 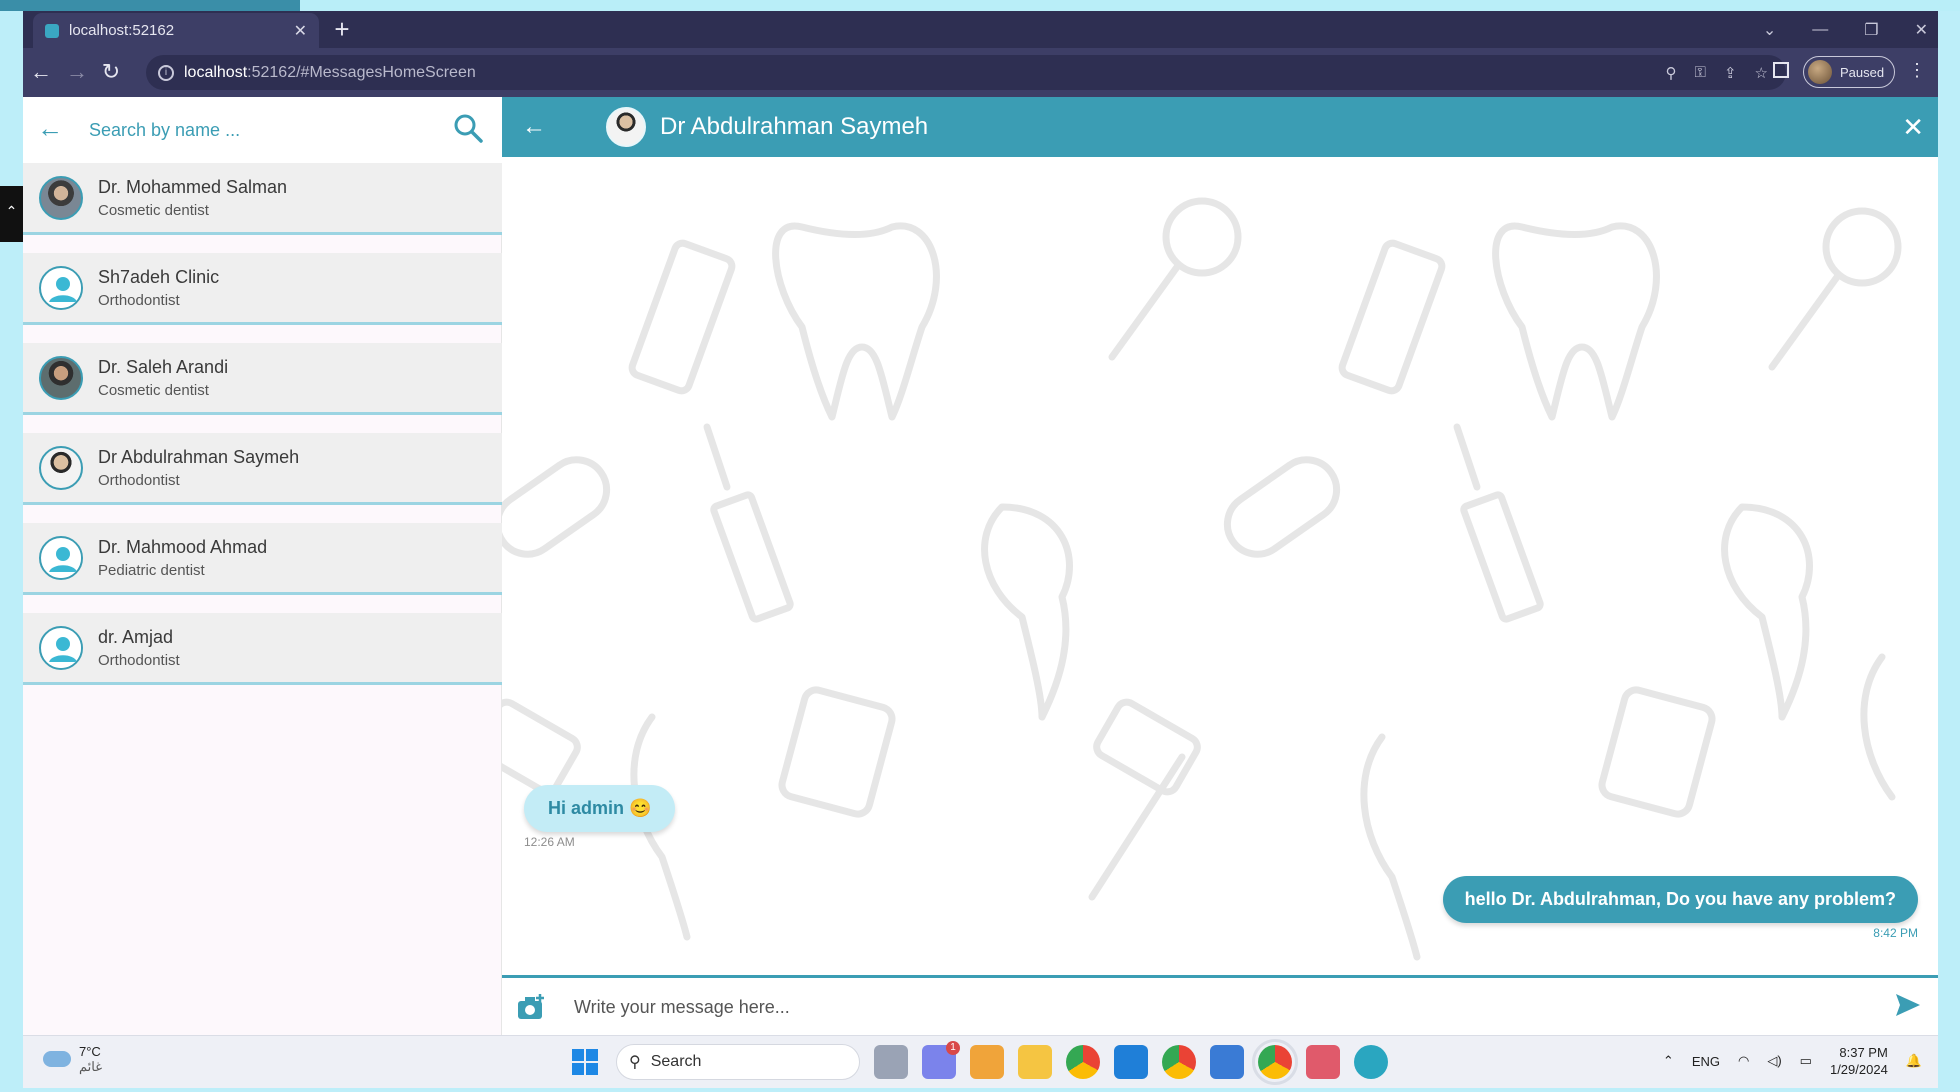 What do you see at coordinates (1035, 1062) in the screenshot?
I see `file-explorer-icon` at bounding box center [1035, 1062].